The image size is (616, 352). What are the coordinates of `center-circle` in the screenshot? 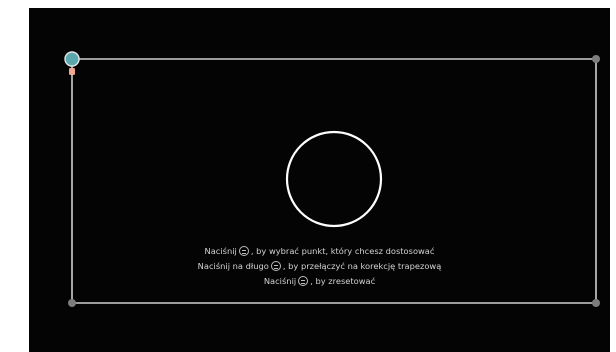 It's located at (334, 179).